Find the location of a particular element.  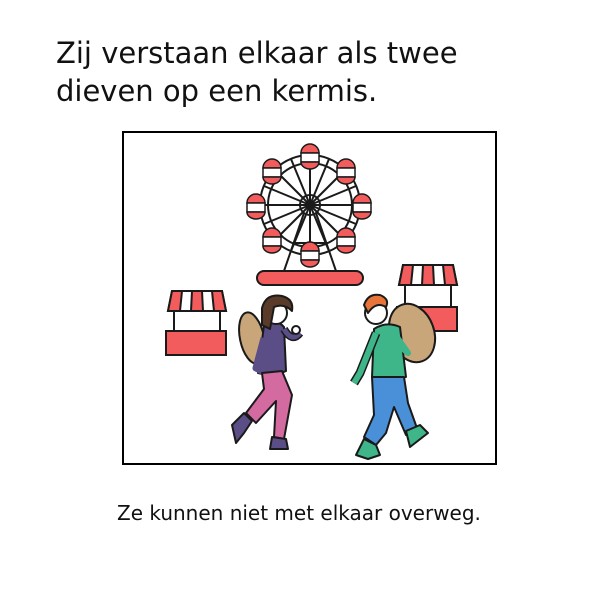

left-thief is located at coordinates (267, 372).